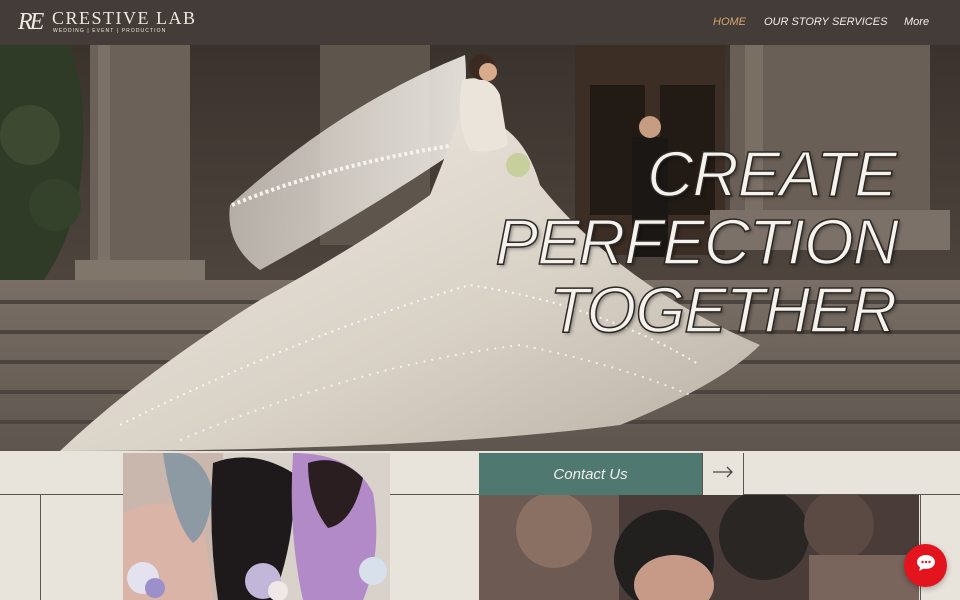 The image size is (960, 600). What do you see at coordinates (256, 526) in the screenshot?
I see `bridesmaids-photo` at bounding box center [256, 526].